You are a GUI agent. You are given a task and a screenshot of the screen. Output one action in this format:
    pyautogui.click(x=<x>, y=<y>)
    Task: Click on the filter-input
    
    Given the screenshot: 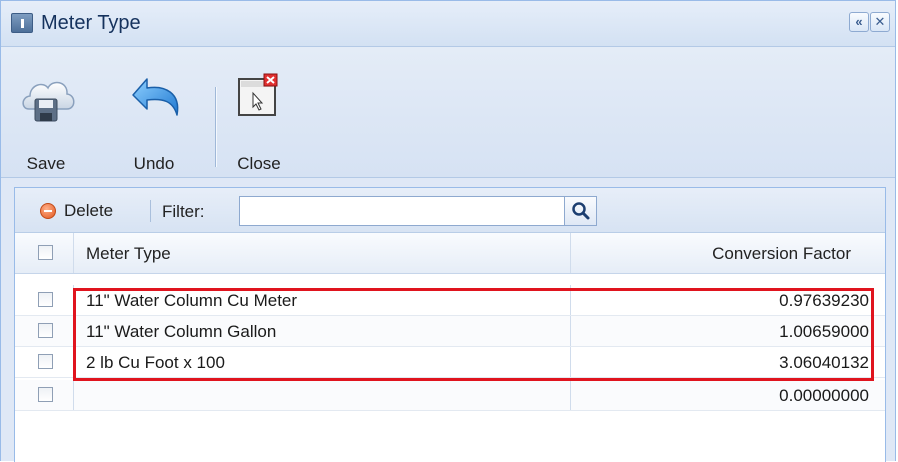 What is the action you would take?
    pyautogui.click(x=402, y=211)
    